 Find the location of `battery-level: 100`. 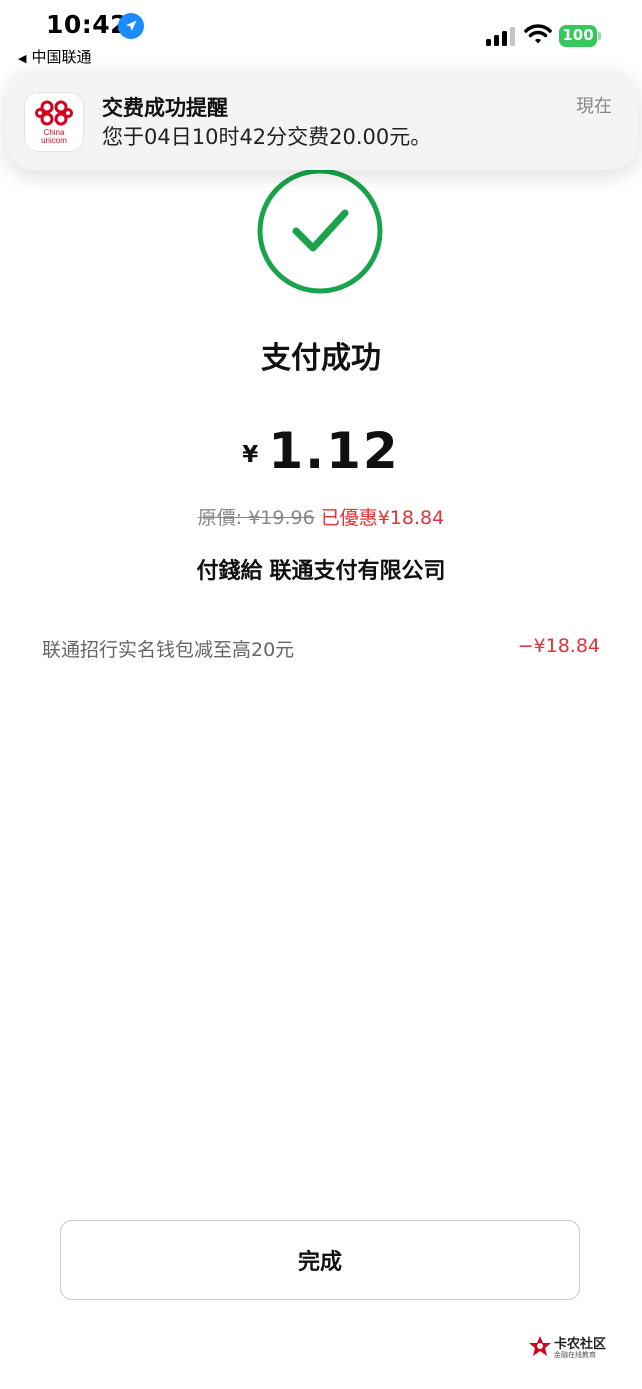

battery-level: 100 is located at coordinates (578, 35).